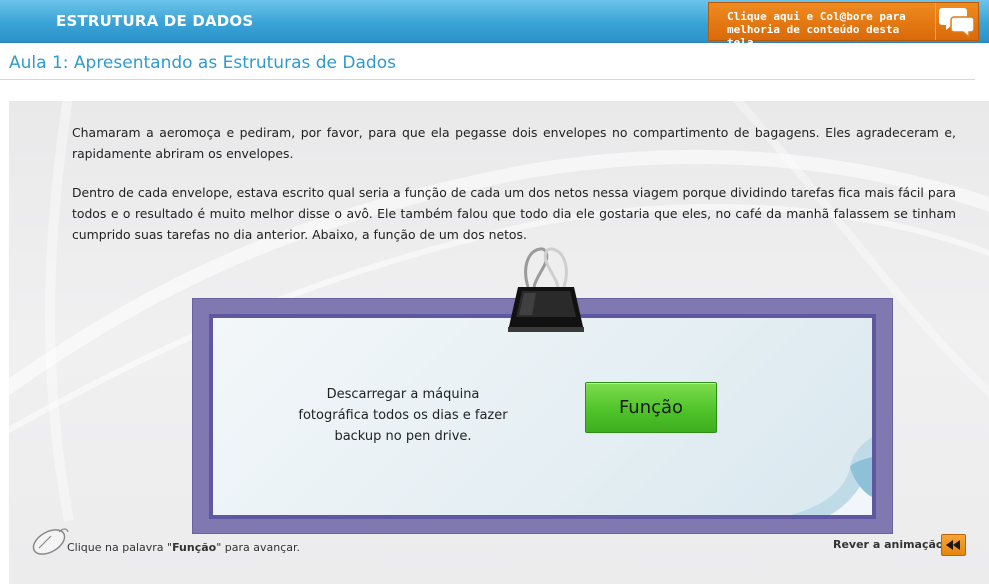 This screenshot has width=989, height=584. I want to click on title-divider, so click(487, 79).